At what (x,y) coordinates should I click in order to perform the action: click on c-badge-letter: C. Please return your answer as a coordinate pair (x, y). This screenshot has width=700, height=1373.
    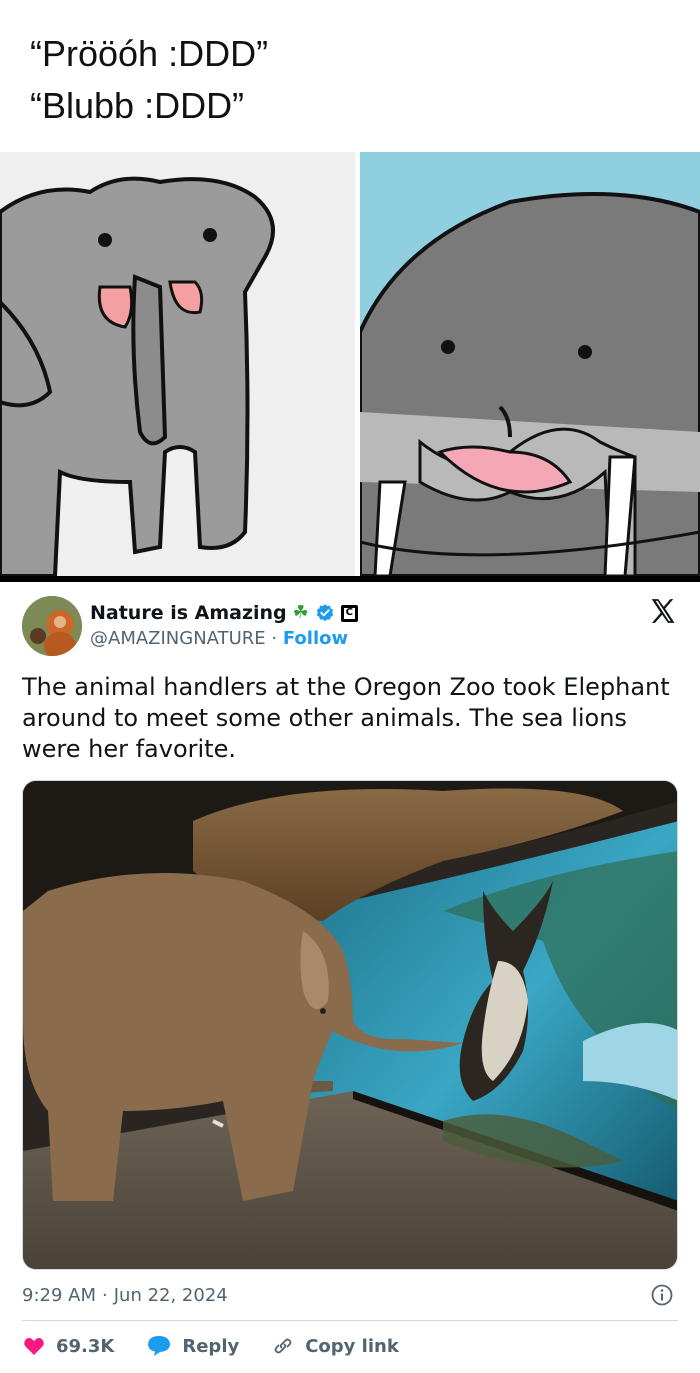
    Looking at the image, I should click on (349, 613).